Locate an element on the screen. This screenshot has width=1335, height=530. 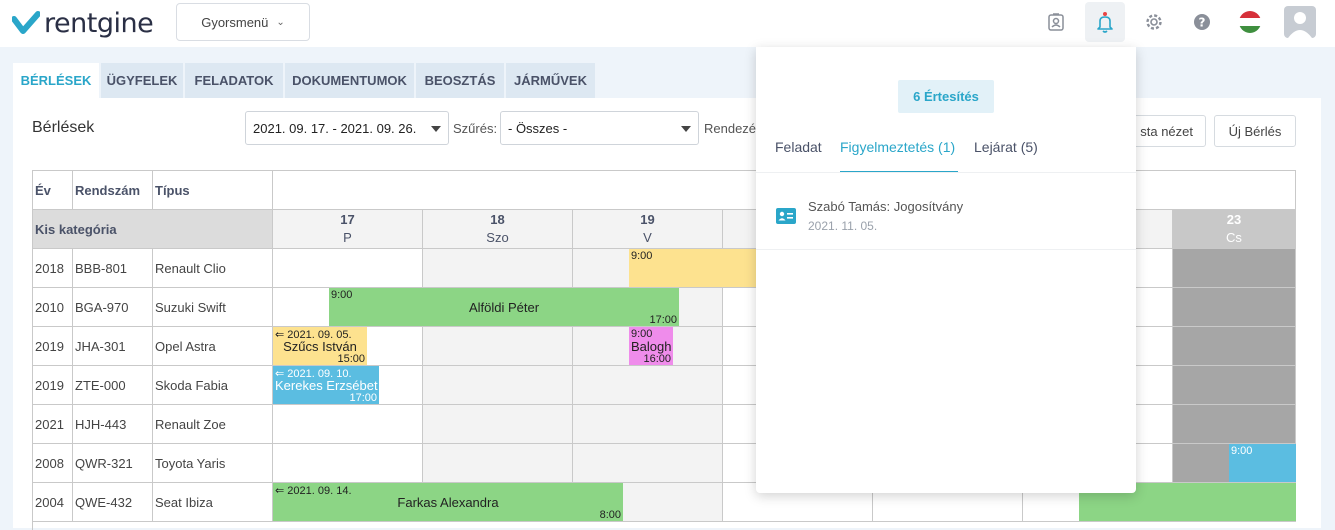
contacts-icon is located at coordinates (1056, 22).